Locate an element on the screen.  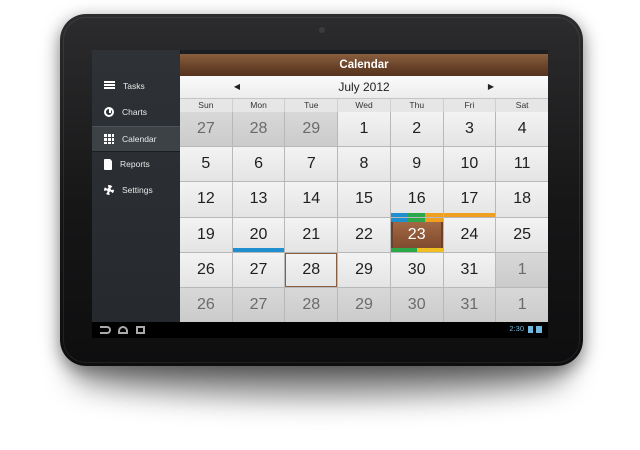
system-navbar: 2:30 is located at coordinates (320, 330).